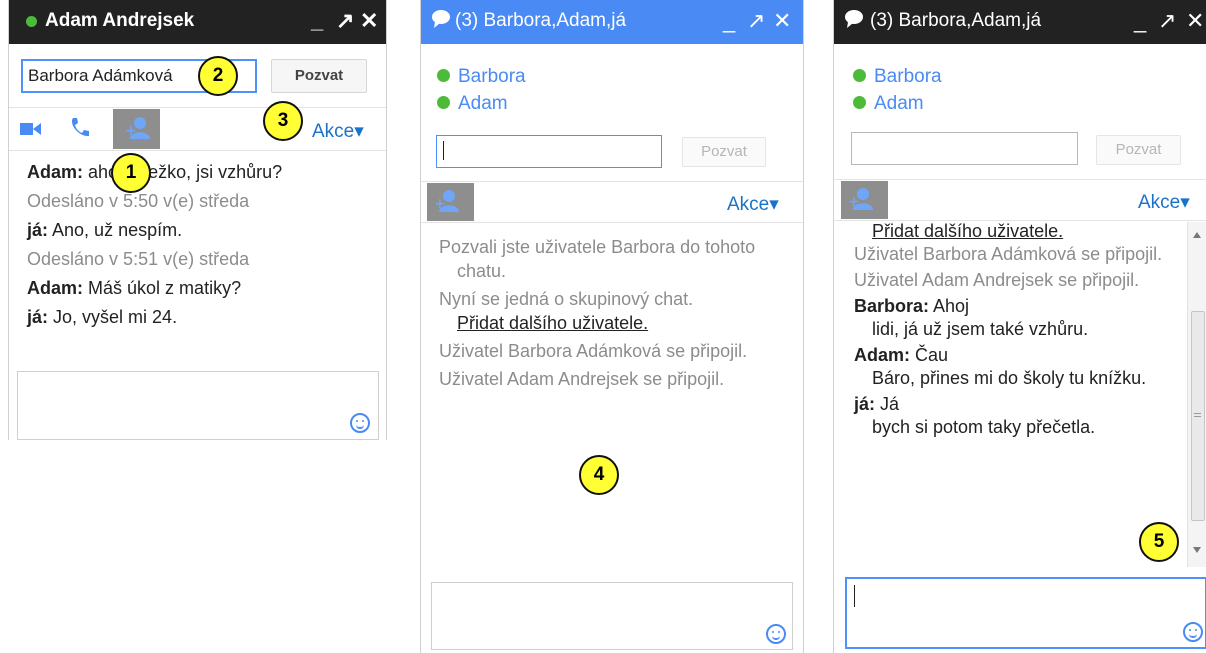  What do you see at coordinates (138, 259) in the screenshot?
I see `message-timestamp: Odesláno v 5:51 v(e) středa` at bounding box center [138, 259].